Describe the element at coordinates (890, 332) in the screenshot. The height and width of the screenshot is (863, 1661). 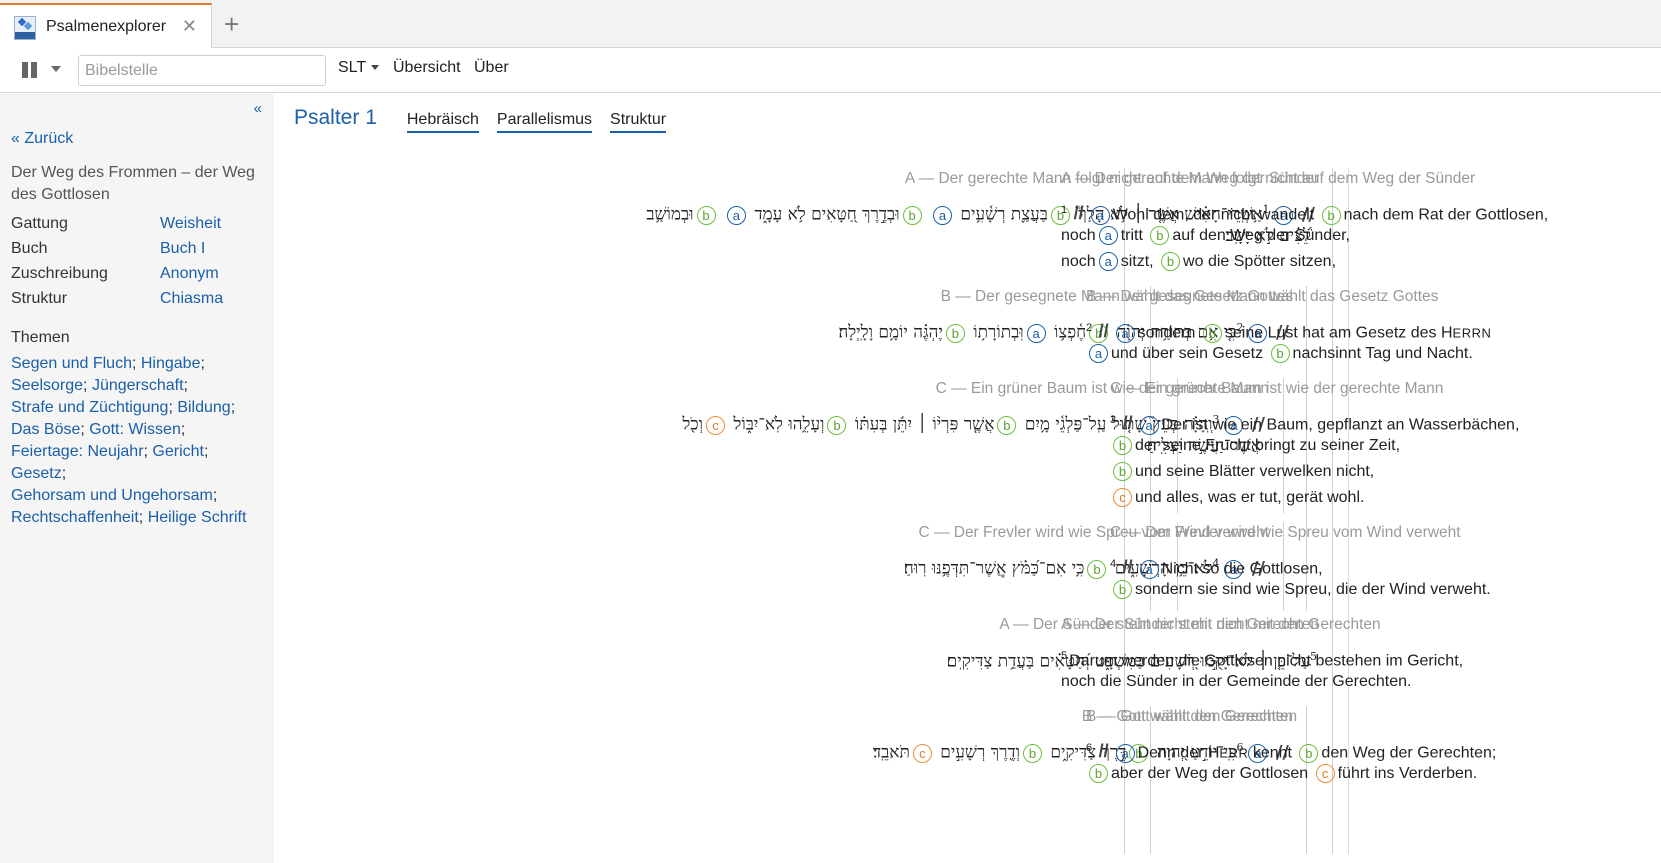
I see `hebrew-text: יֶהְגֶּ֗ה יוֹמָ֥ם וָלָֽיְלָה׃` at that location.